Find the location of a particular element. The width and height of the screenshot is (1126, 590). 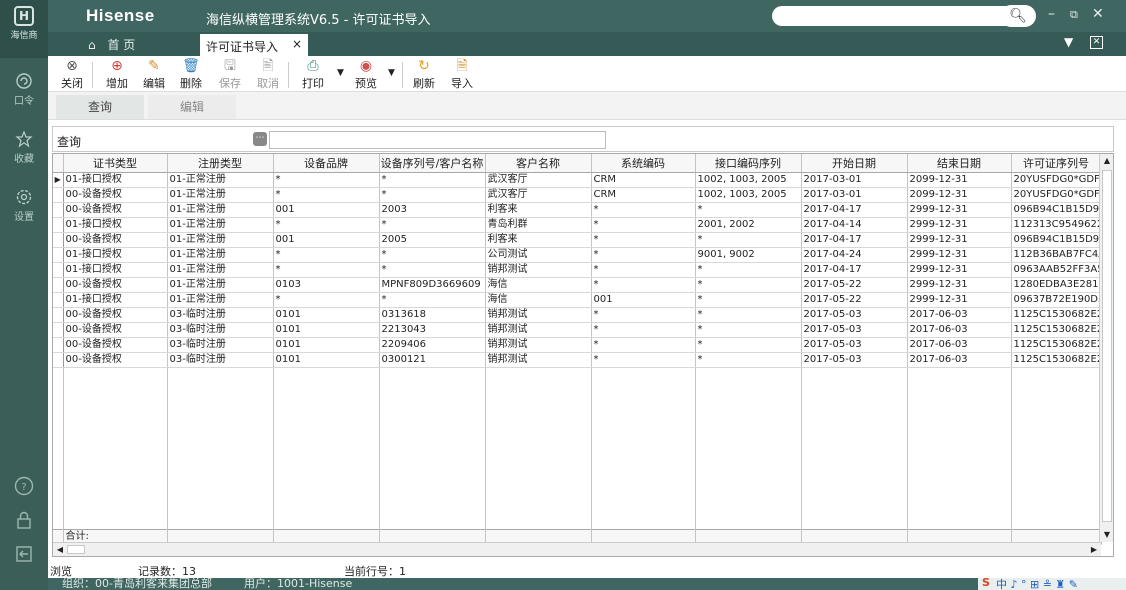

table-cell: 0313618 is located at coordinates (432, 315).